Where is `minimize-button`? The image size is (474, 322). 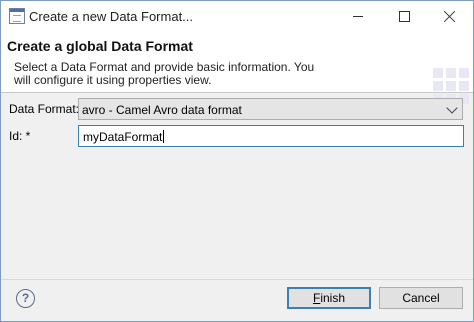
minimize-button is located at coordinates (358, 16).